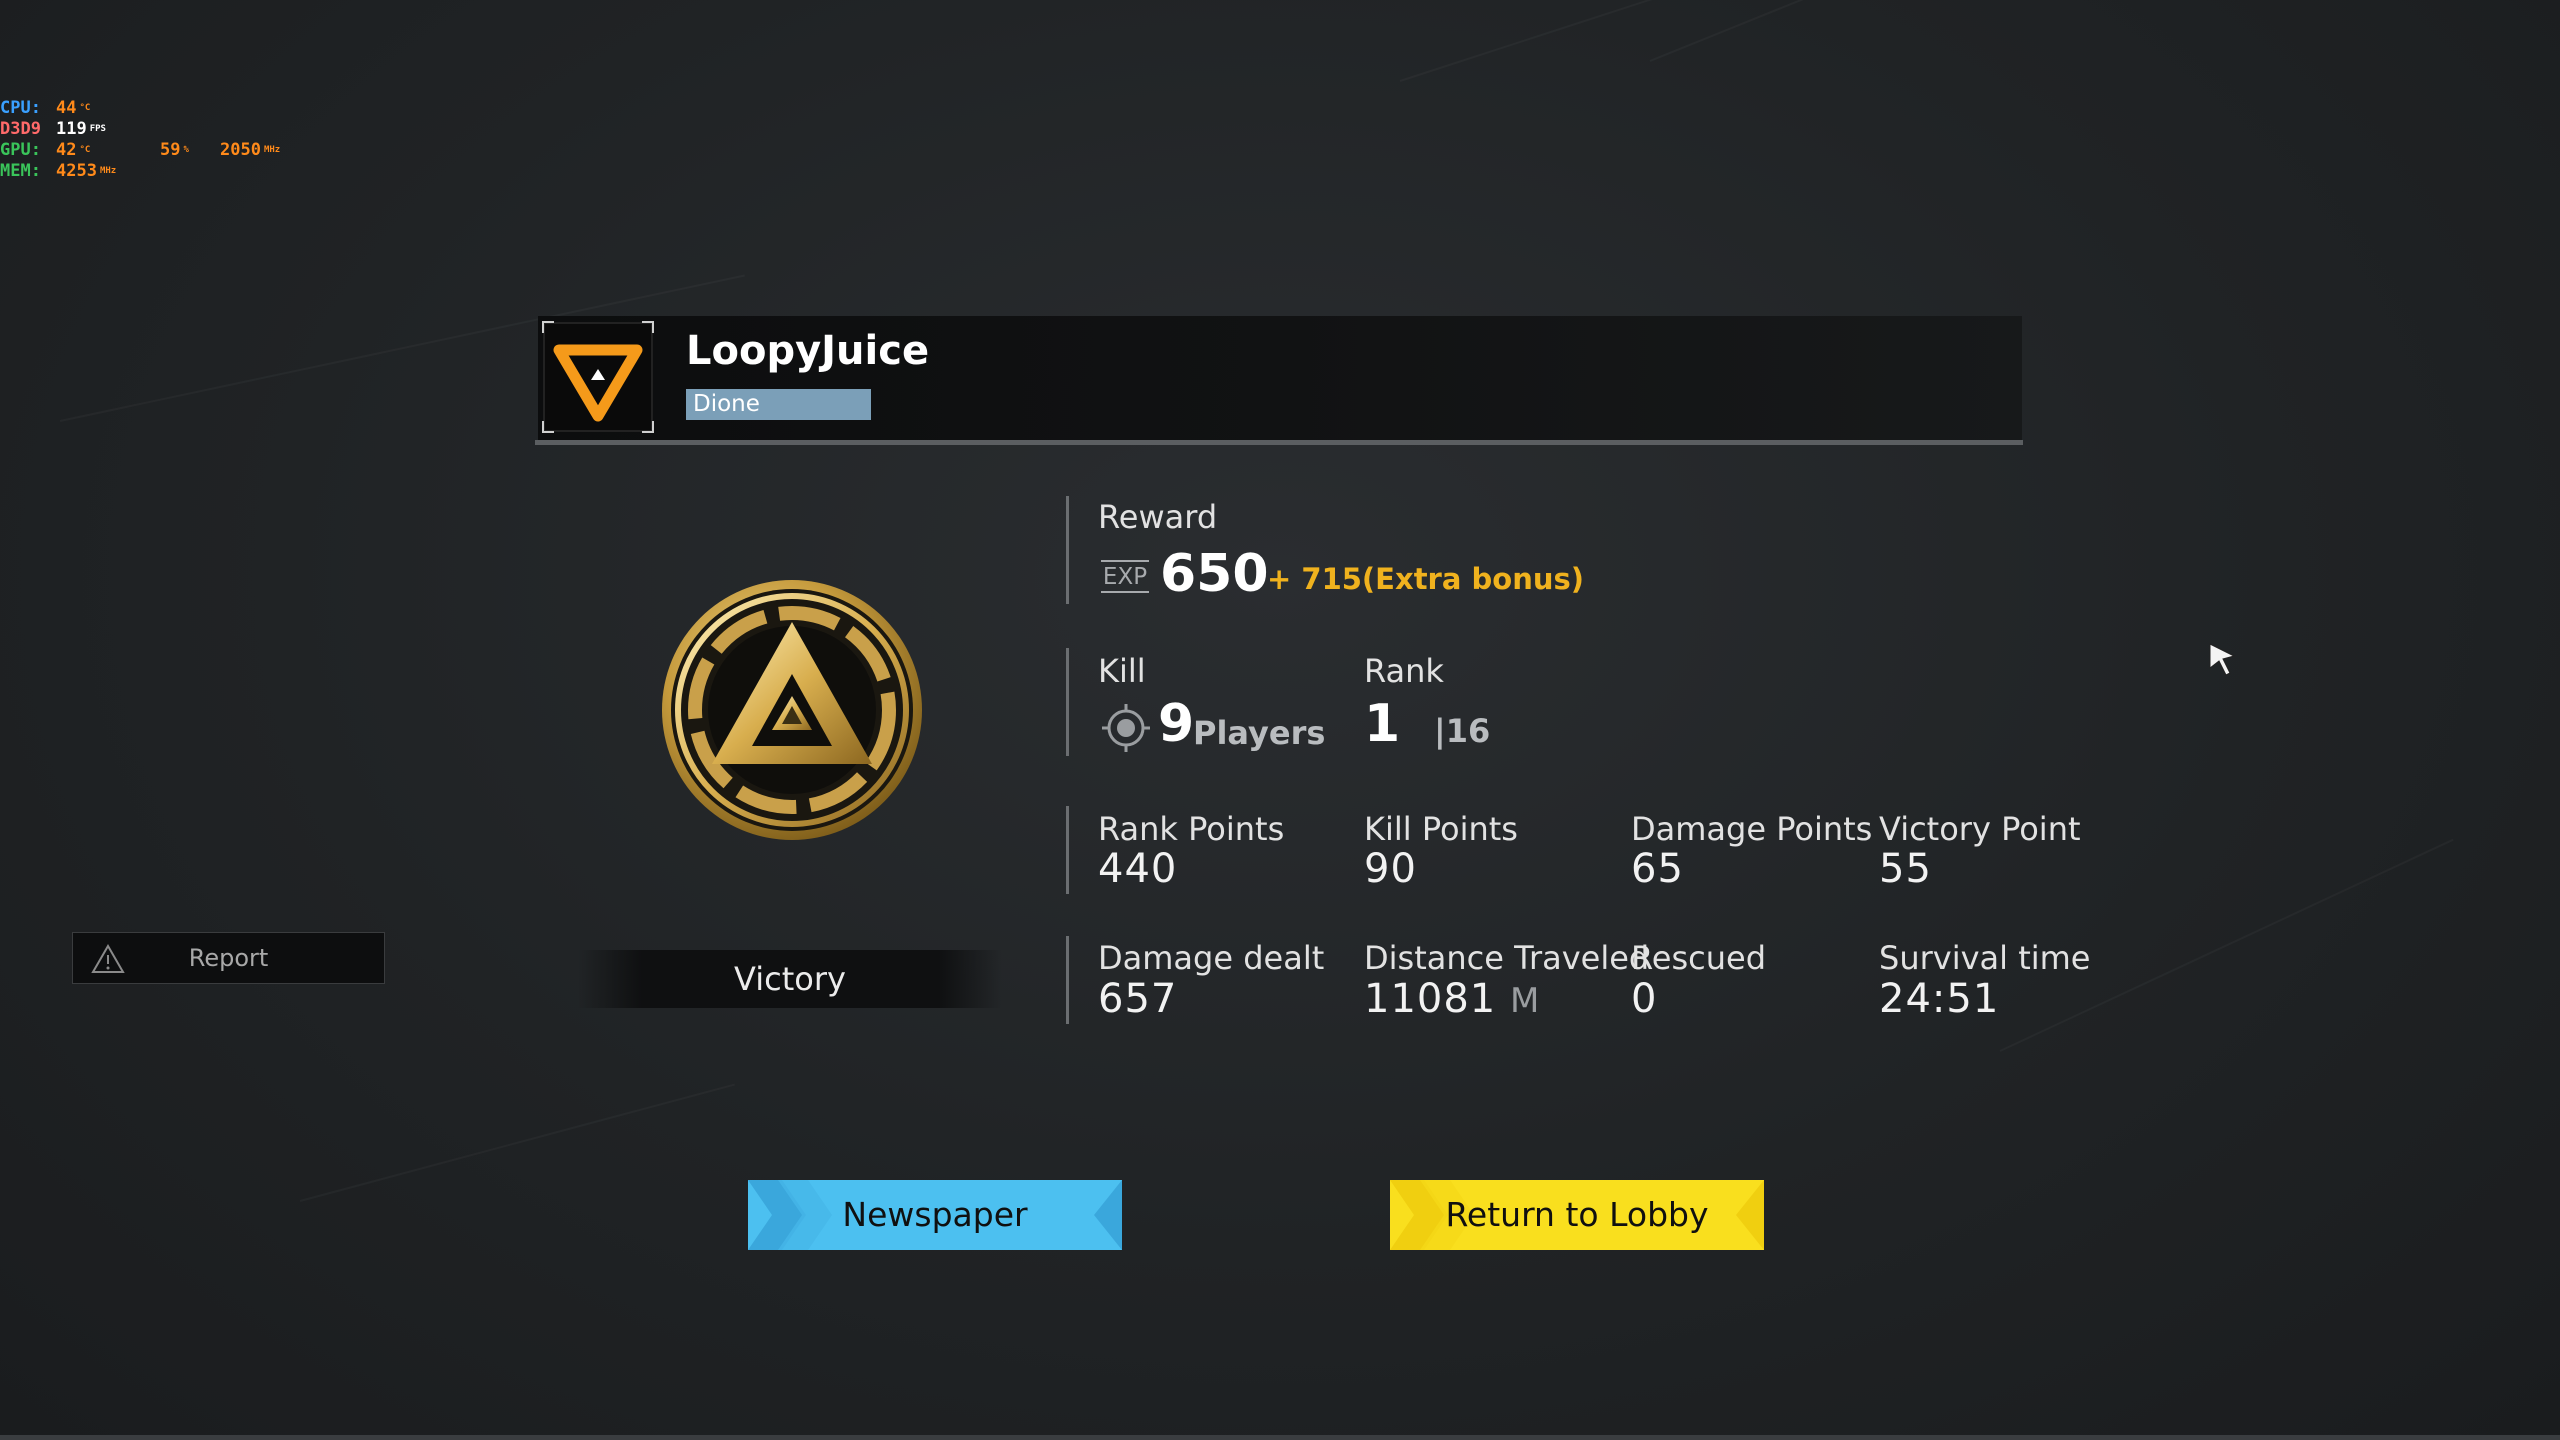  What do you see at coordinates (1752, 829) in the screenshot?
I see `damage-points-label: Damage Points` at bounding box center [1752, 829].